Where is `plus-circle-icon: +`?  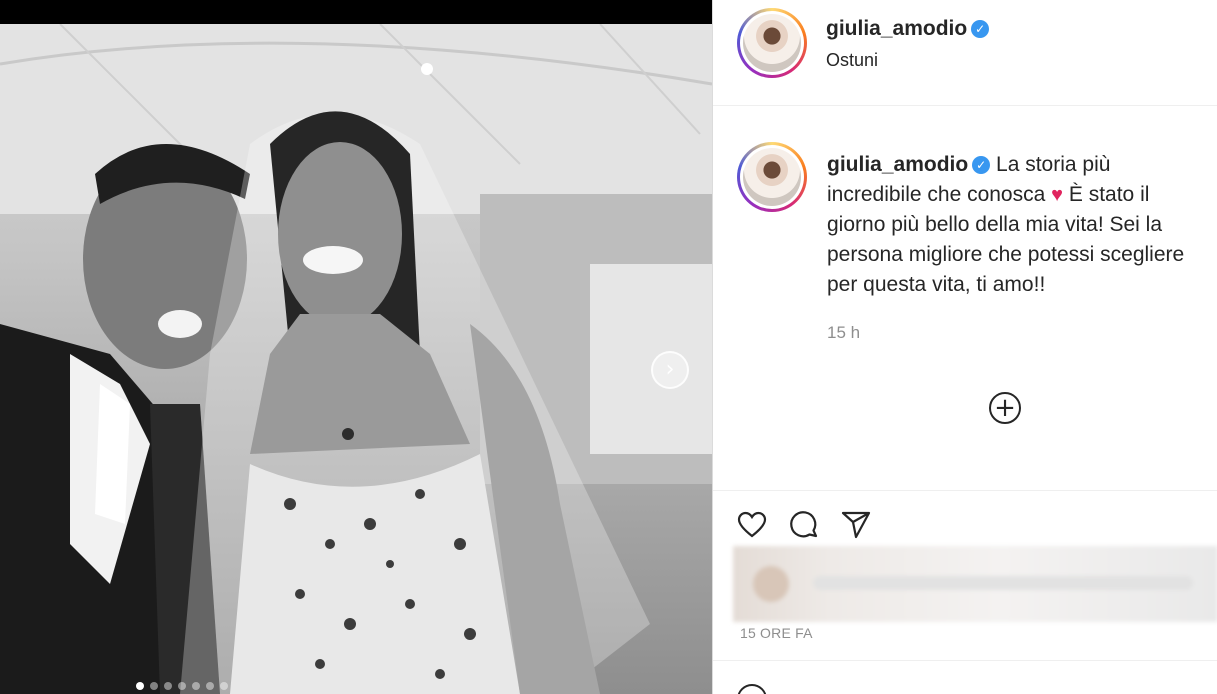 plus-circle-icon: + is located at coordinates (1005, 408).